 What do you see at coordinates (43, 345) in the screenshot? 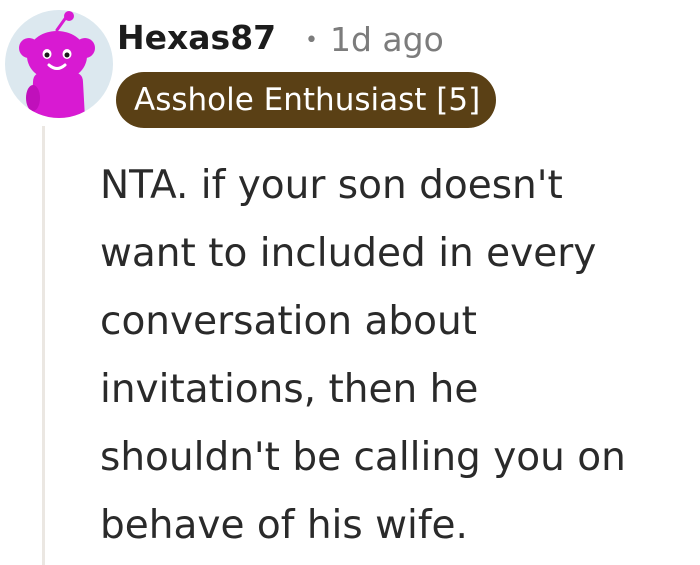
I see `thread-line` at bounding box center [43, 345].